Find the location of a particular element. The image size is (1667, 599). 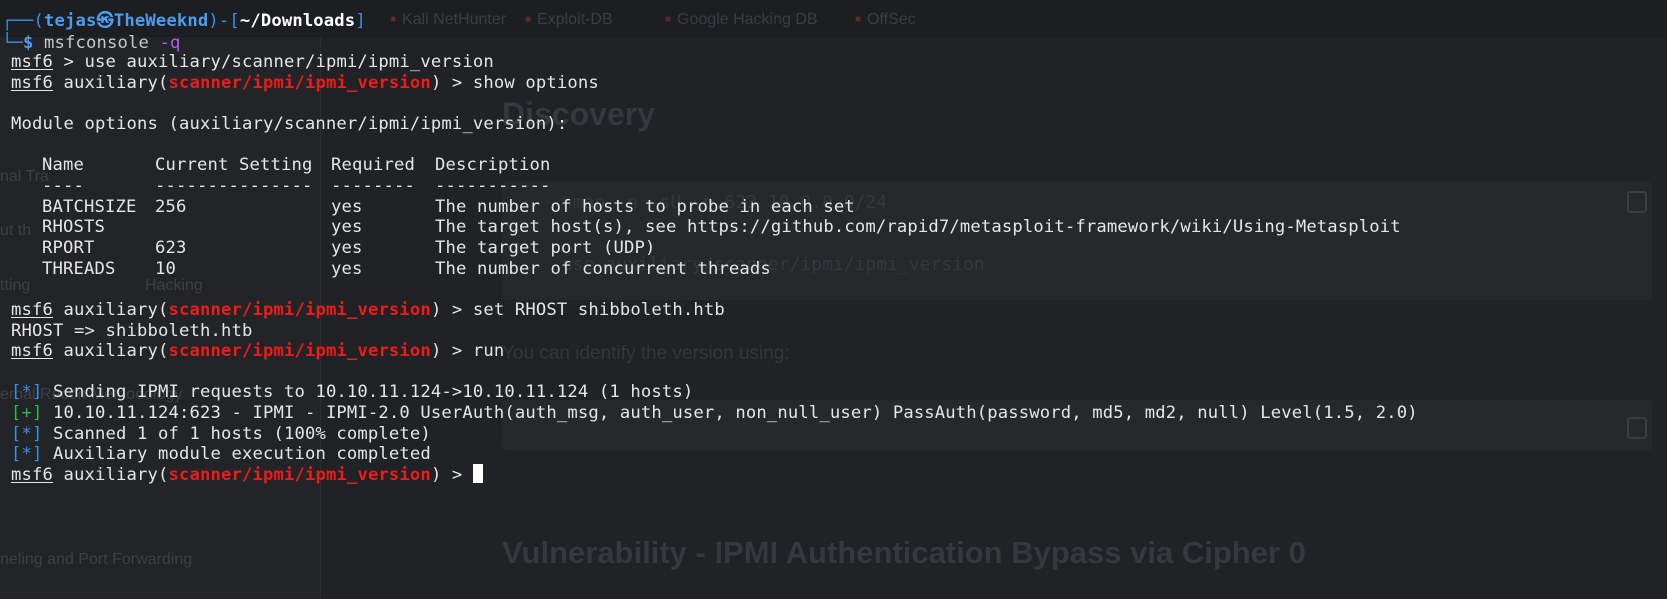

table-cell-name: BATCHSIZE is located at coordinates (89, 207).